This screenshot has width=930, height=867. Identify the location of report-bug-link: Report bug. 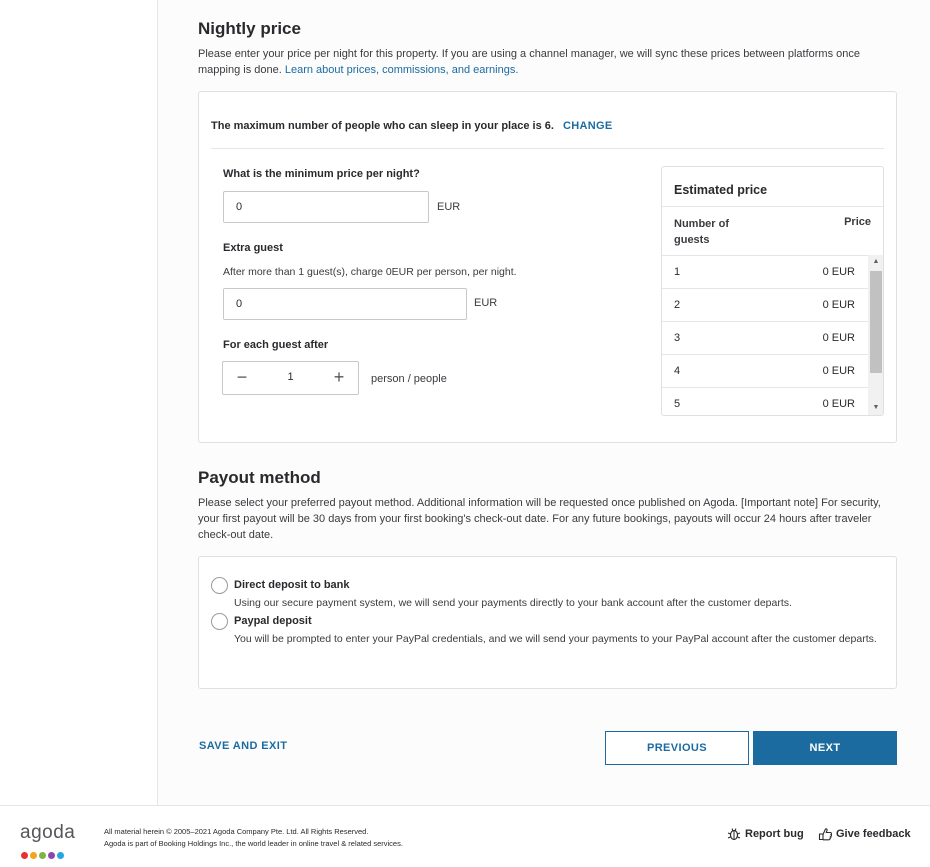
(765, 834).